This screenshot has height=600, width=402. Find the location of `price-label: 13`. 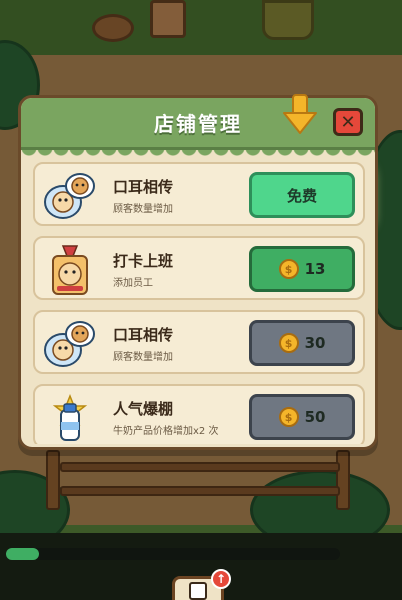

price-label: 13 is located at coordinates (315, 269).